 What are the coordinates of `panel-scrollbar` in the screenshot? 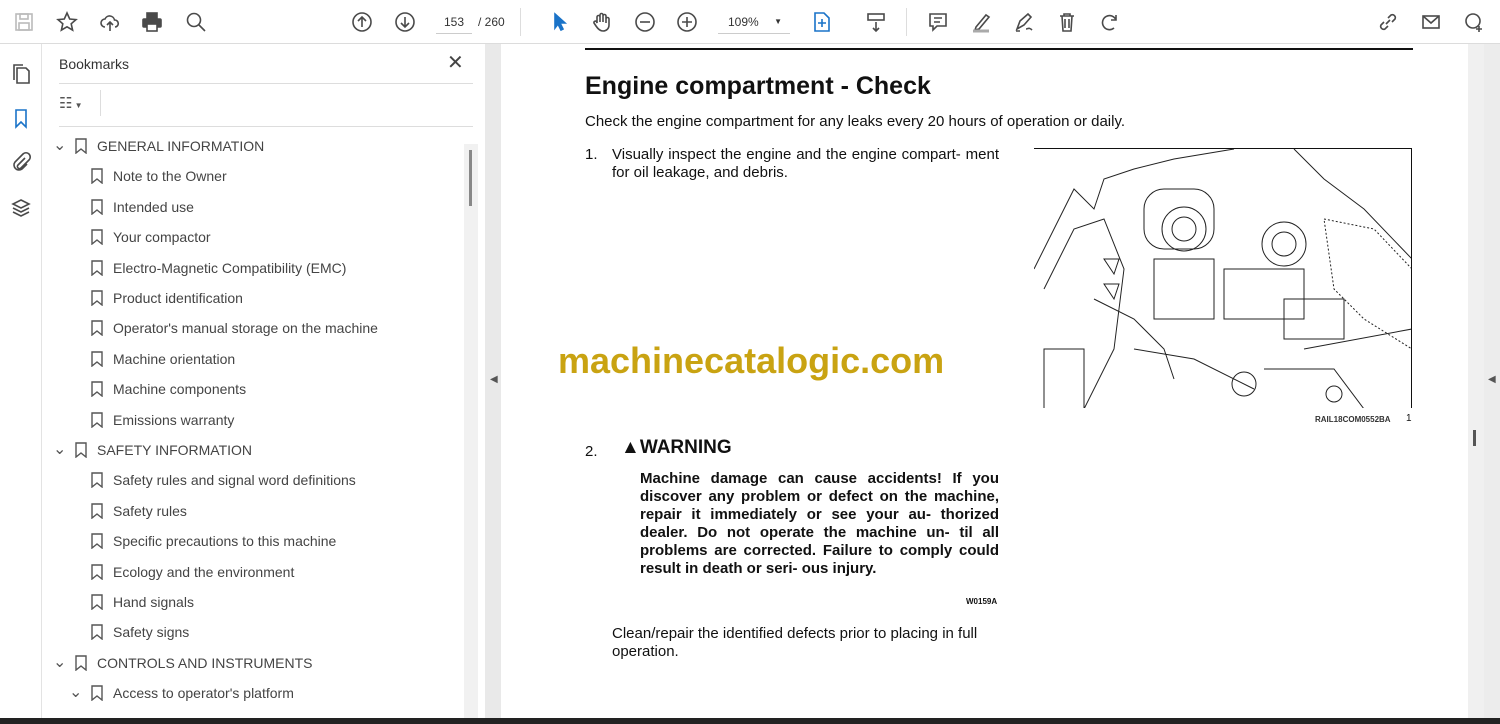 It's located at (471, 431).